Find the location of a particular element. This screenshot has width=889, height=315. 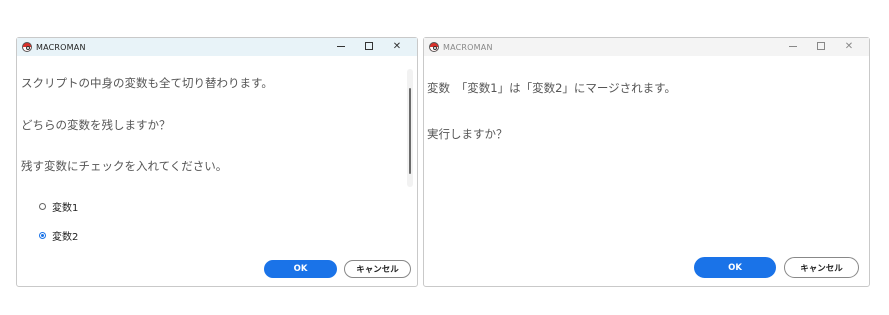

option-variable-2: 変数2 is located at coordinates (58, 235).